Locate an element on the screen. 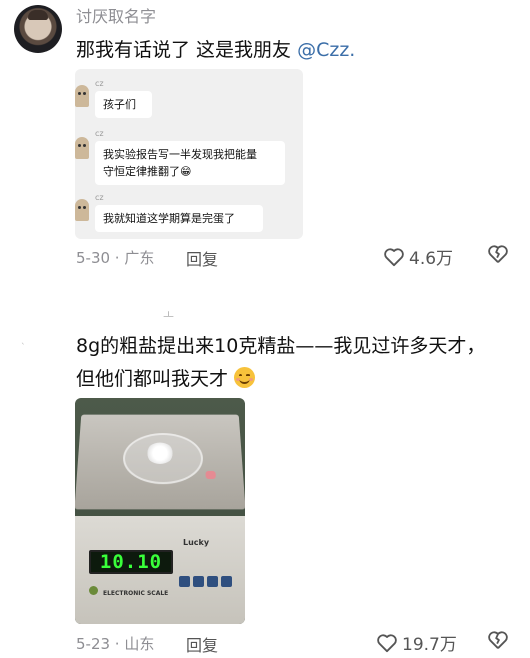 The width and height of the screenshot is (530, 658). scale-display: 10.10 is located at coordinates (131, 562).